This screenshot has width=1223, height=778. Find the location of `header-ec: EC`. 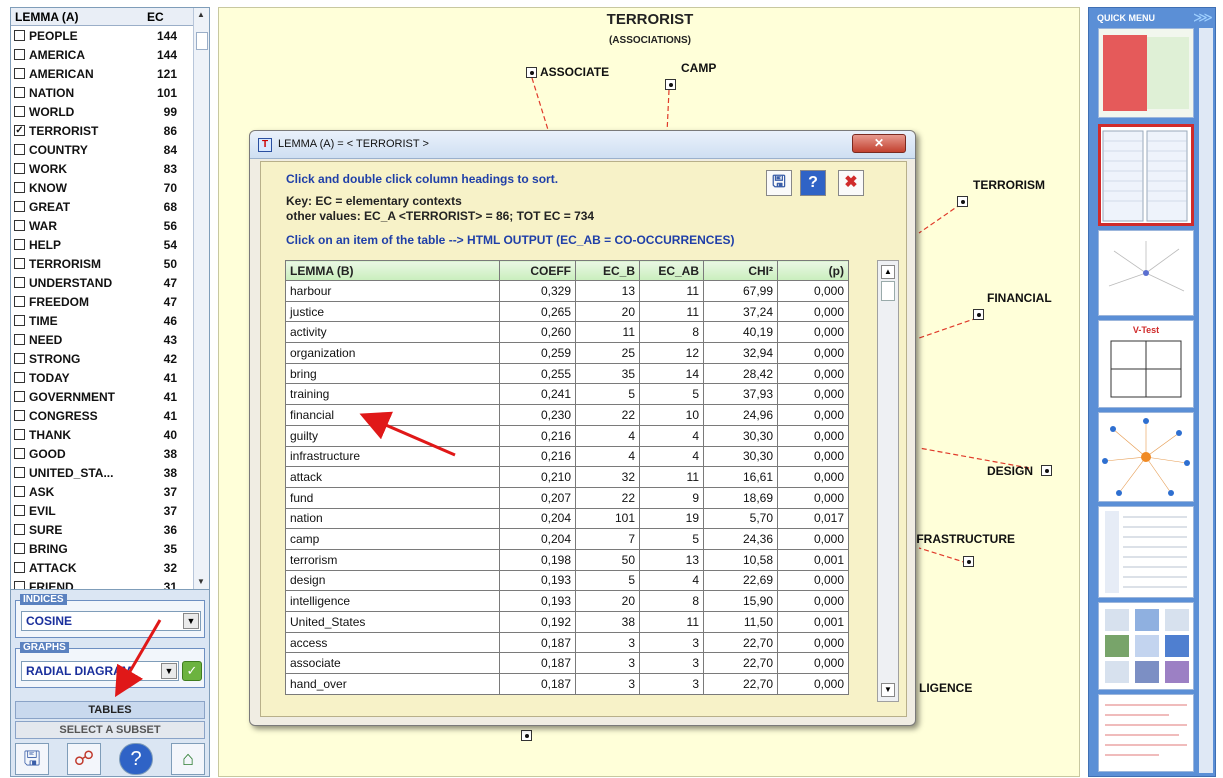

header-ec: EC is located at coordinates (155, 17).